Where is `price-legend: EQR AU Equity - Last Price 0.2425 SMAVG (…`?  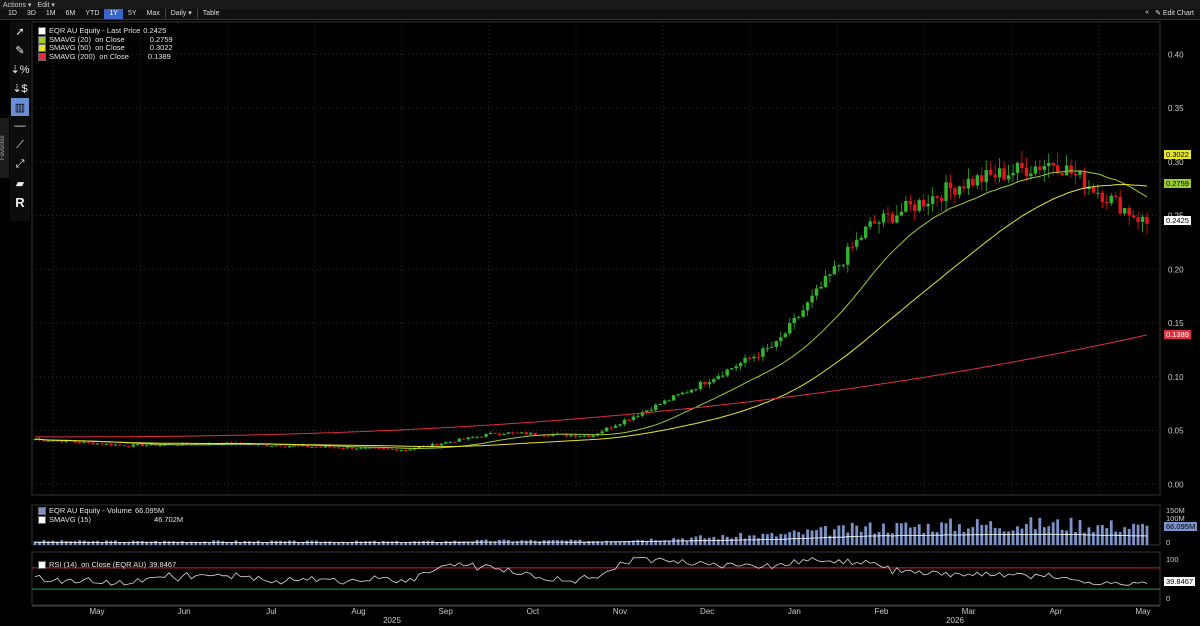
price-legend: EQR AU Equity - Last Price 0.2425 SMAVG (… is located at coordinates (105, 44).